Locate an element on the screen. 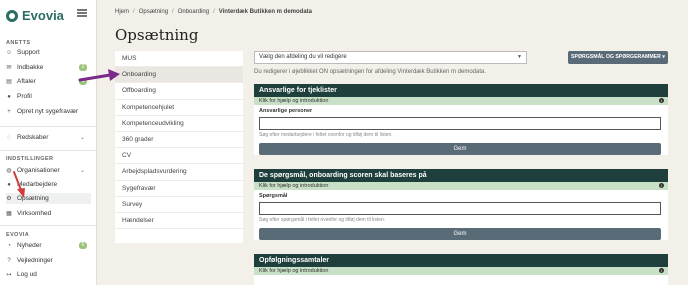 Image resolution: width=688 pixels, height=285 pixels. employees-icon: ● is located at coordinates (9, 184).